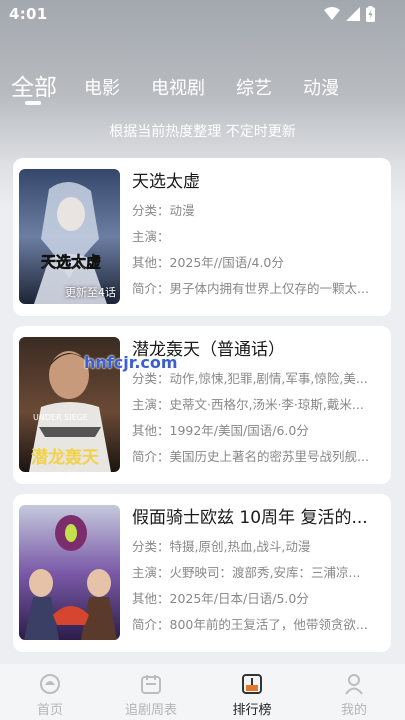 Image resolution: width=405 pixels, height=720 pixels. What do you see at coordinates (221, 546) in the screenshot?
I see `card-genre: 分类：特摄,原创,热血,战斗,动漫` at bounding box center [221, 546].